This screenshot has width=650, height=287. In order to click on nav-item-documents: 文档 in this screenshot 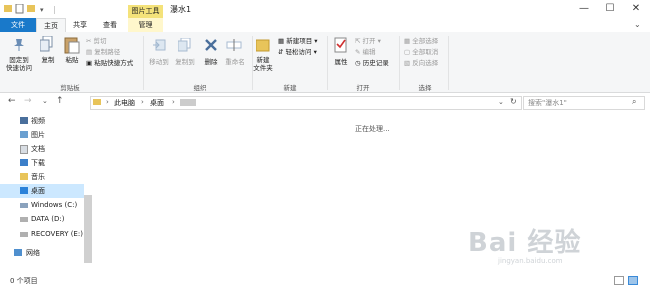, I will do `click(42, 149)`.